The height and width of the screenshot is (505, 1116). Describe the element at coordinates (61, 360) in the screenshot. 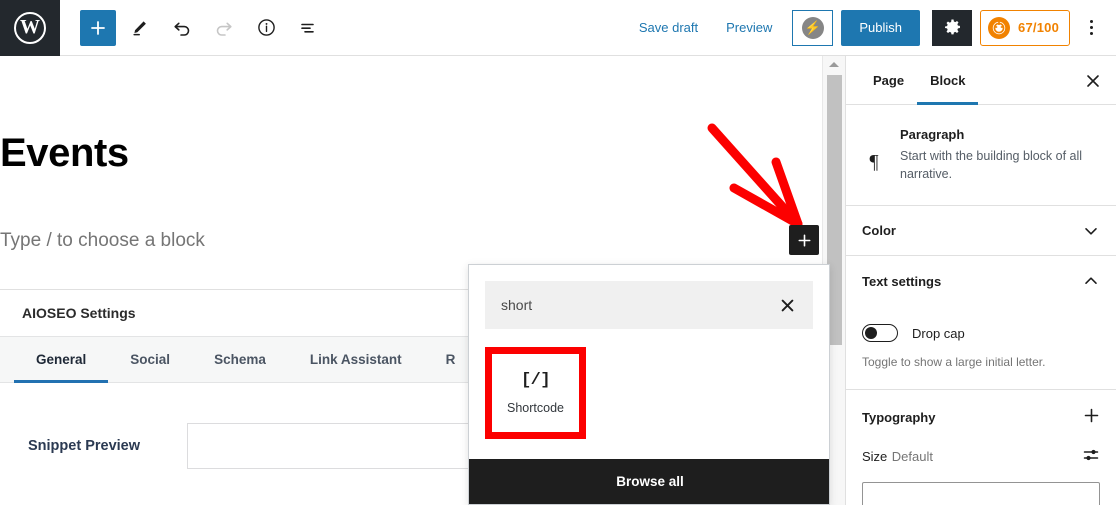

I see `aioseo-tab-general: General` at that location.